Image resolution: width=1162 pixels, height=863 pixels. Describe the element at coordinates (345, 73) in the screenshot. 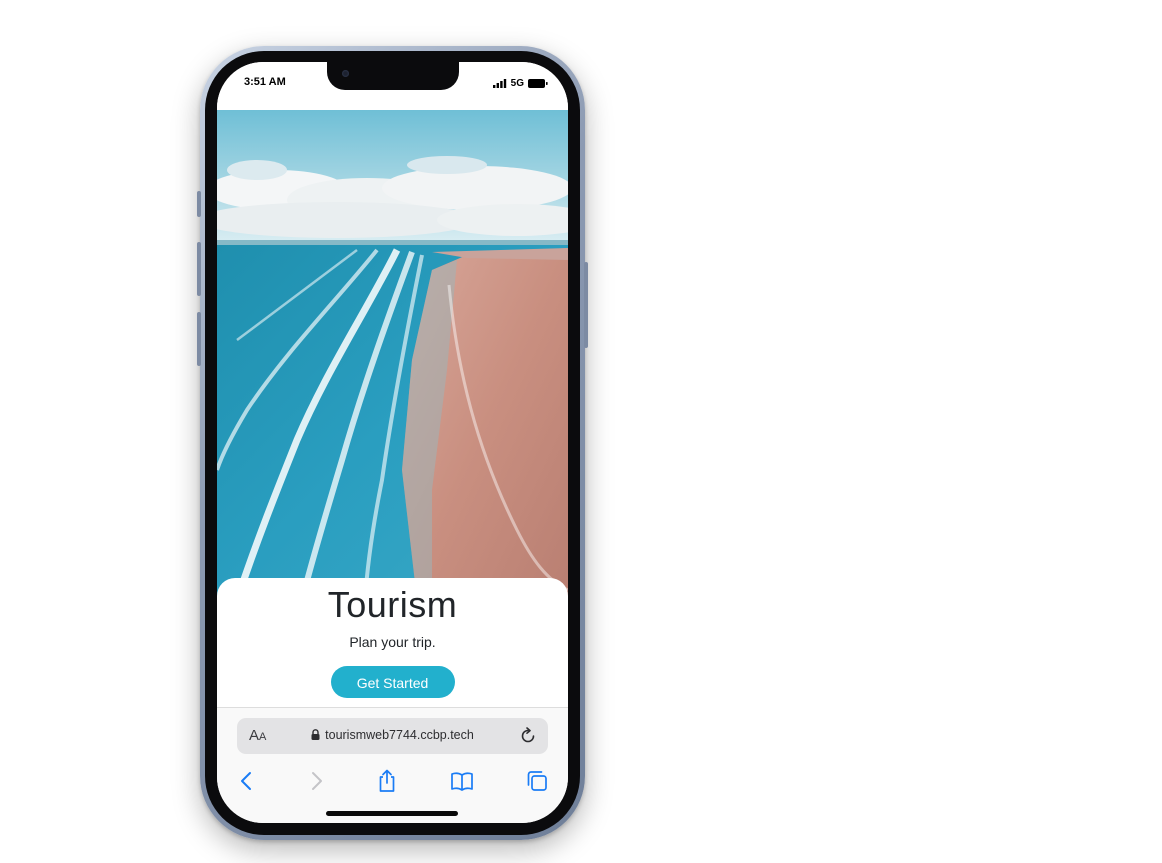

I see `front-camera-icon` at that location.